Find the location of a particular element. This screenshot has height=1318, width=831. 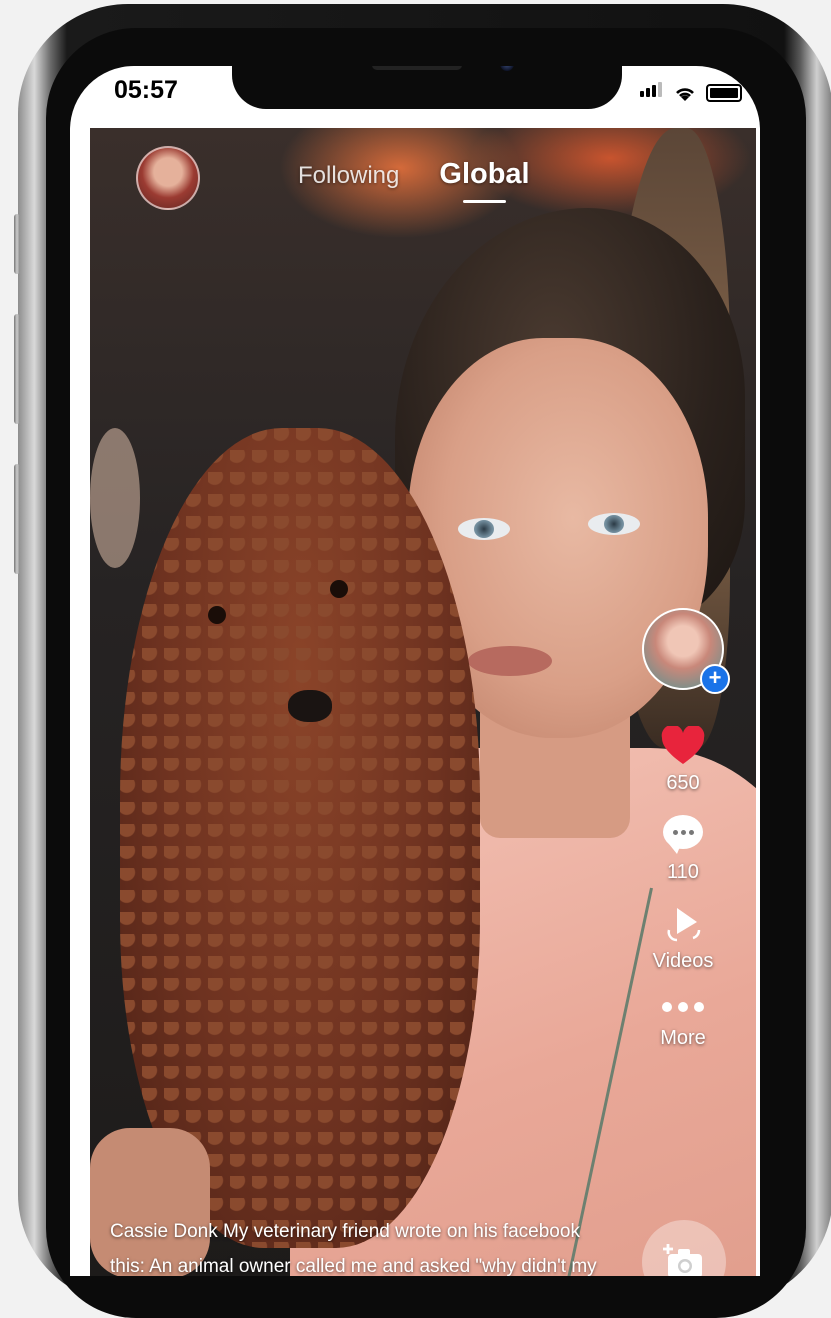

tab-following: Following is located at coordinates (348, 176).